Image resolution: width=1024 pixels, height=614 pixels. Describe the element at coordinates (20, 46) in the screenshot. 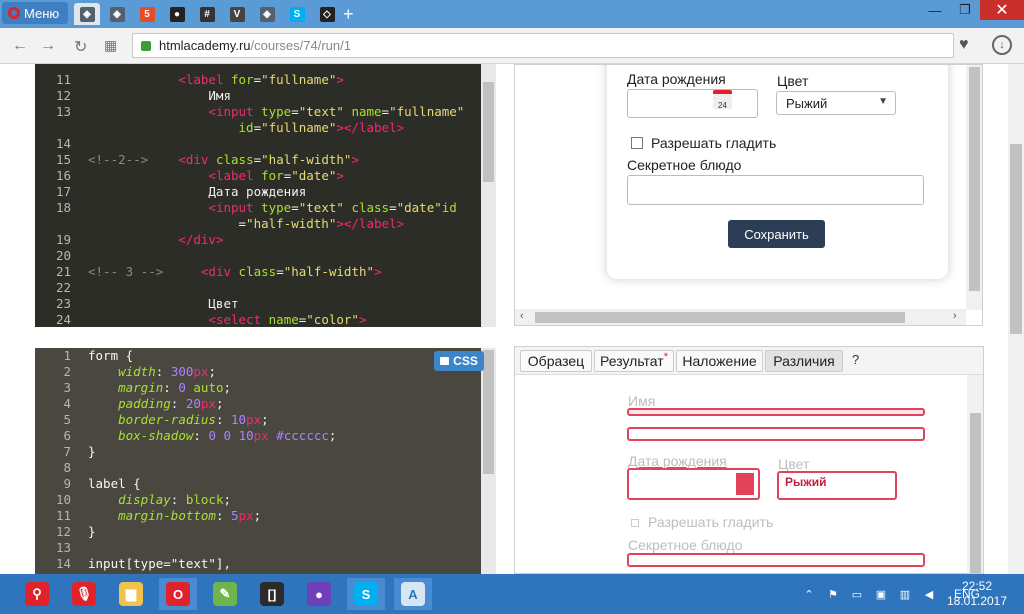

I see `back-arrow-icon: ←` at that location.